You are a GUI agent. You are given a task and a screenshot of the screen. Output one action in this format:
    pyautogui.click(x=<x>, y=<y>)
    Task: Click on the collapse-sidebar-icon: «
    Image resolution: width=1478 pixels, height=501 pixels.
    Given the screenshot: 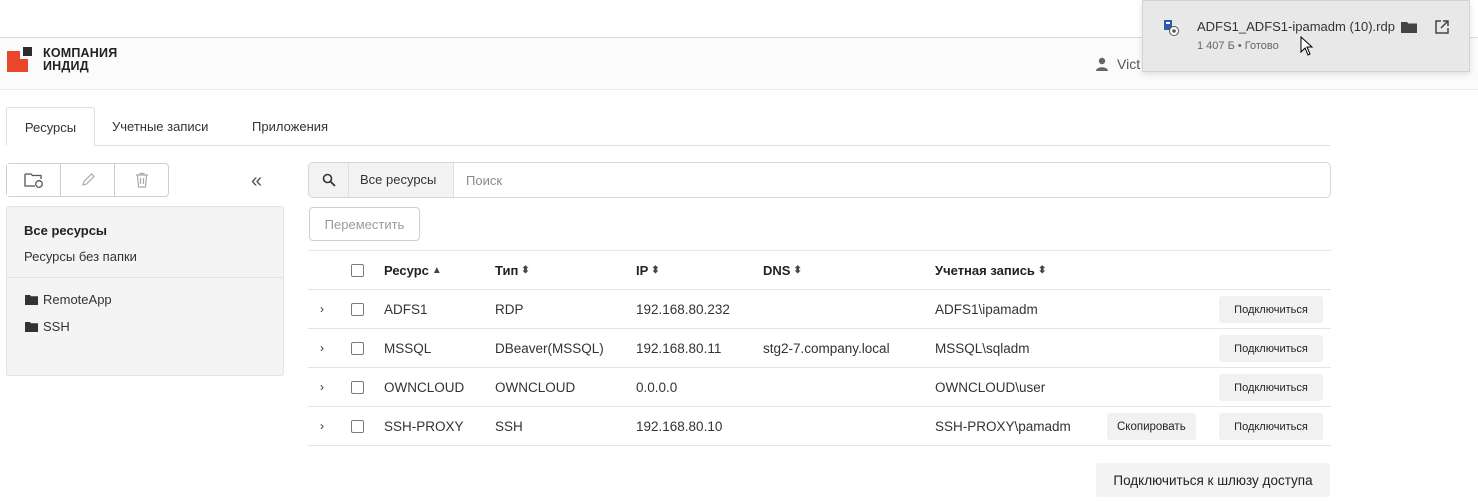 What is the action you would take?
    pyautogui.click(x=256, y=181)
    